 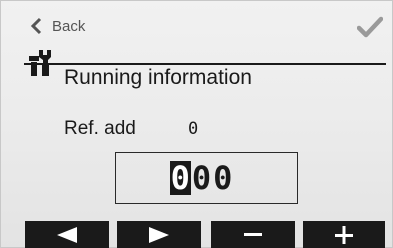 I want to click on plus-button, so click(x=344, y=234).